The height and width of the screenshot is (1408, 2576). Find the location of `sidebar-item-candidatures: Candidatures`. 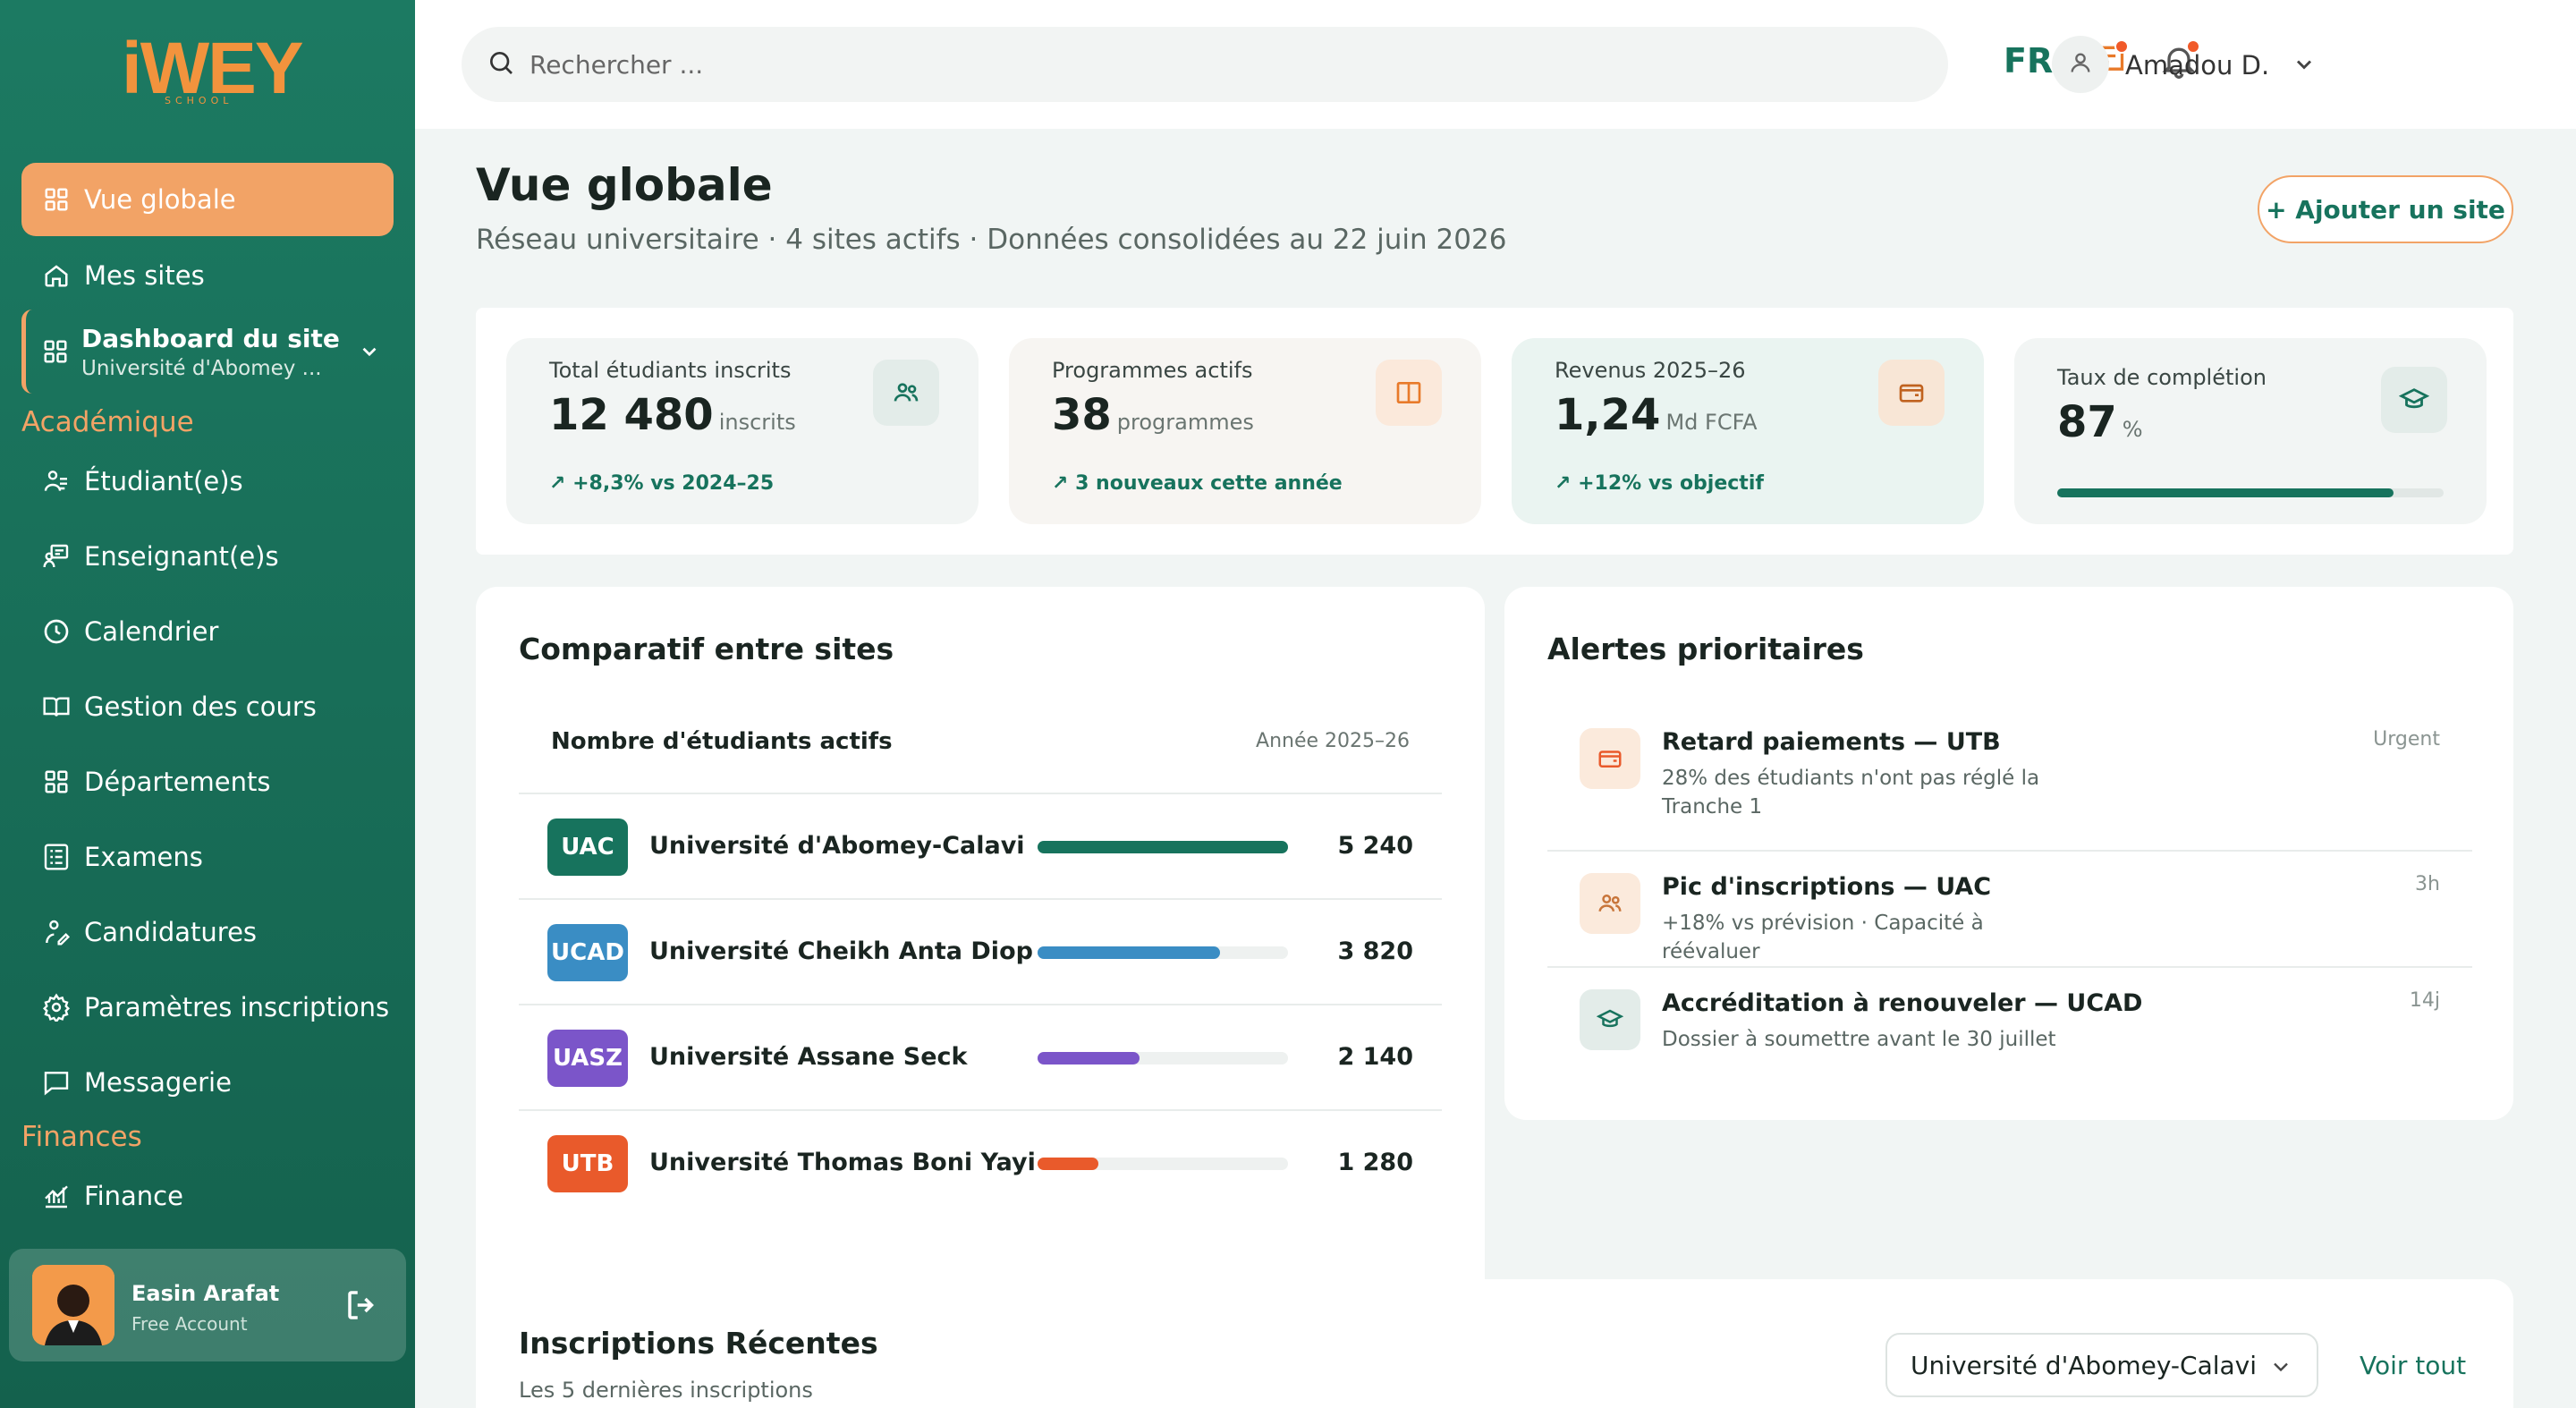

sidebar-item-candidatures: Candidatures is located at coordinates (207, 932).